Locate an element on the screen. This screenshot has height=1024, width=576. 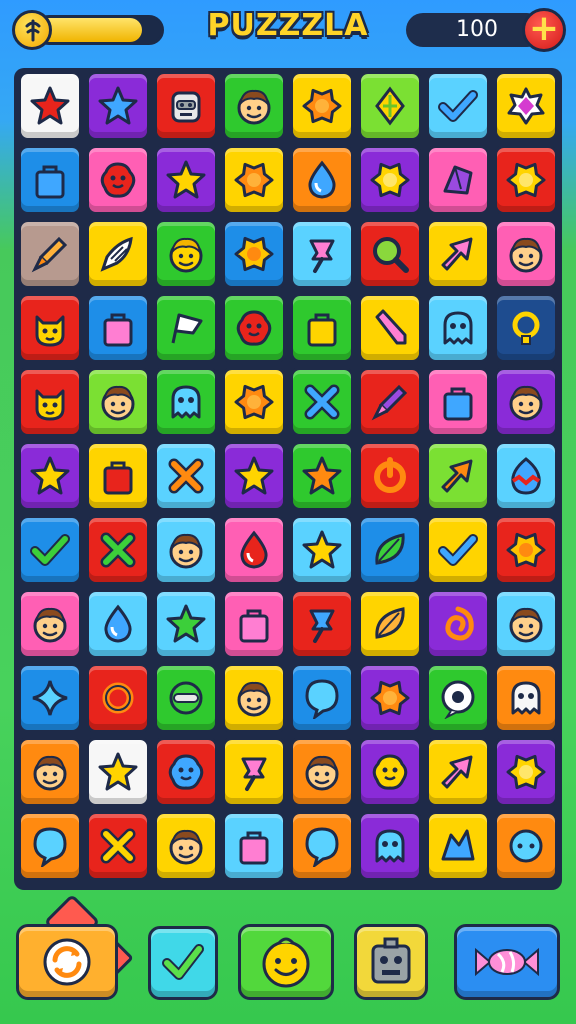
tile-leaf-gem is located at coordinates (390, 106).